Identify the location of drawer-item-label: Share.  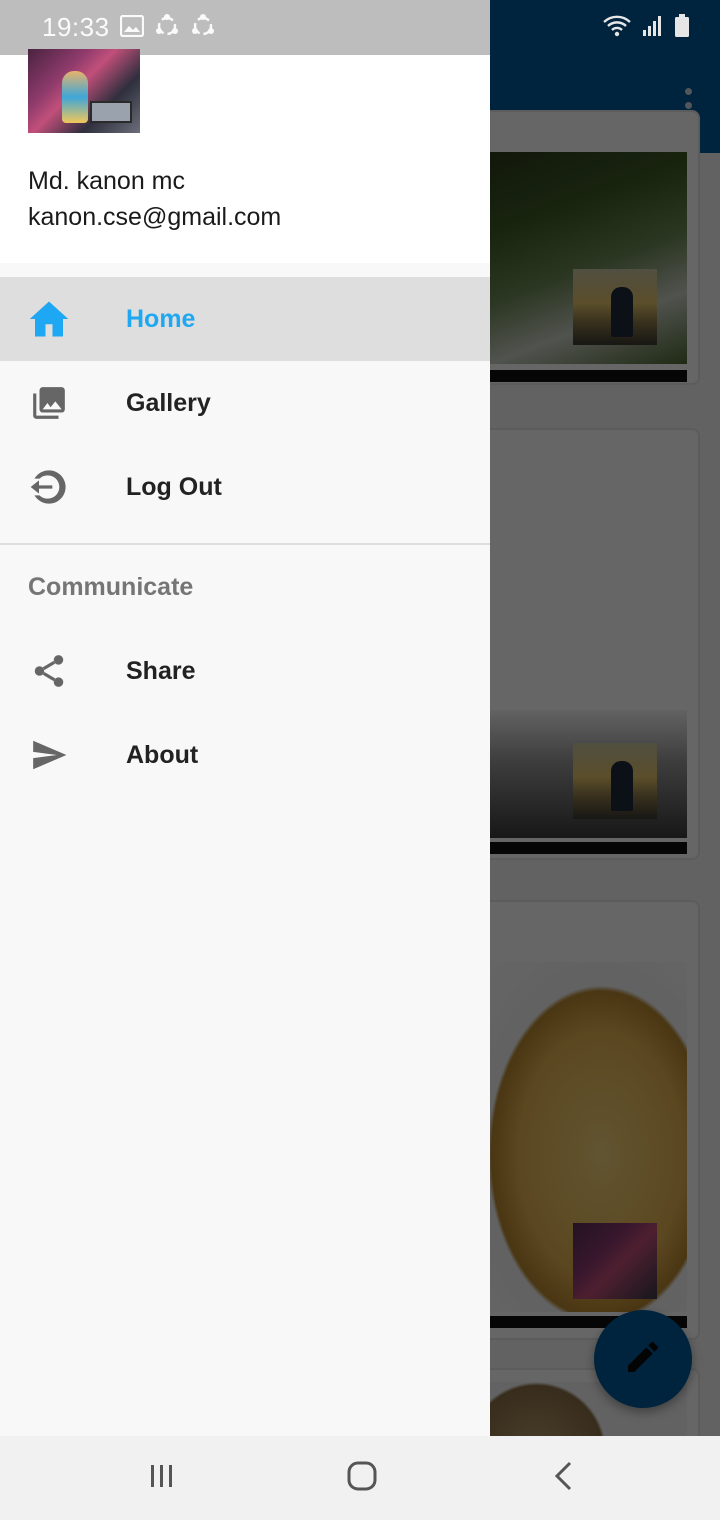
(161, 670).